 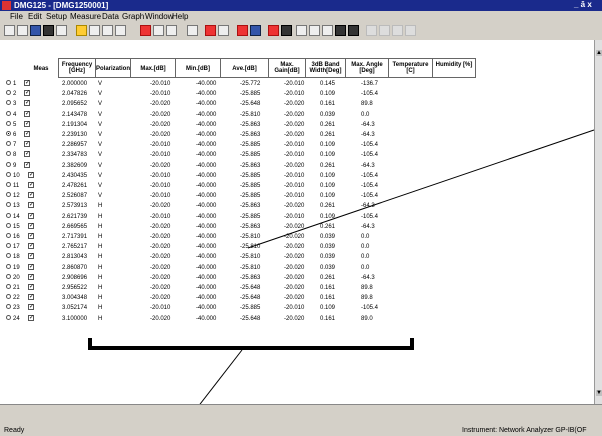 I want to click on status-ready: Ready, so click(x=14, y=430).